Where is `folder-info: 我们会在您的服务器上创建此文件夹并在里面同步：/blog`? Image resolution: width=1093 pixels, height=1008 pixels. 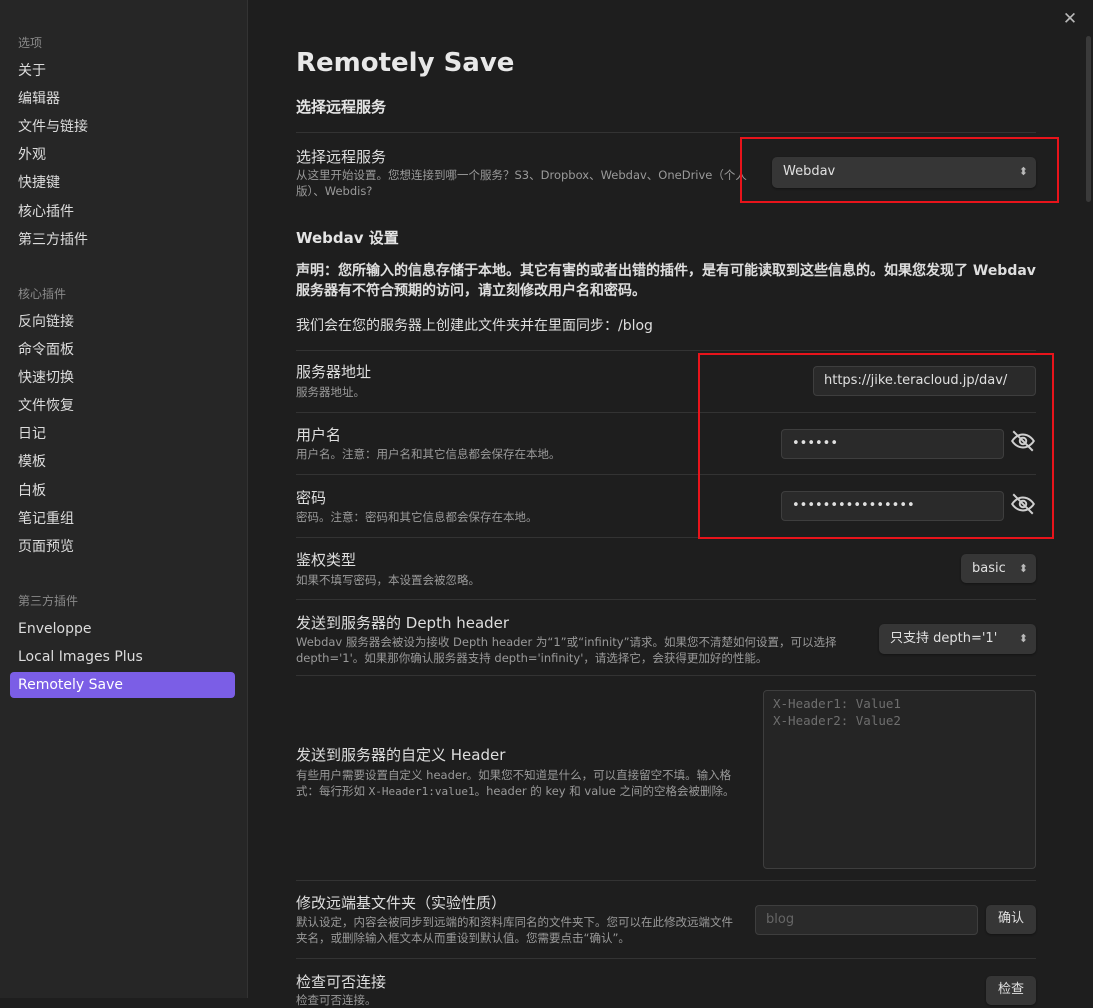
folder-info: 我们会在您的服务器上创建此文件夹并在里面同步：/blog is located at coordinates (474, 326).